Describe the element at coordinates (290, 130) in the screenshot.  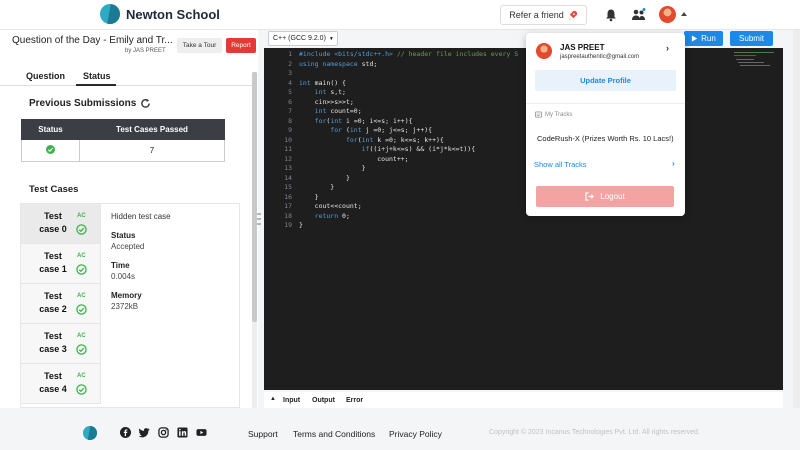
I see `line-number: 9` at that location.